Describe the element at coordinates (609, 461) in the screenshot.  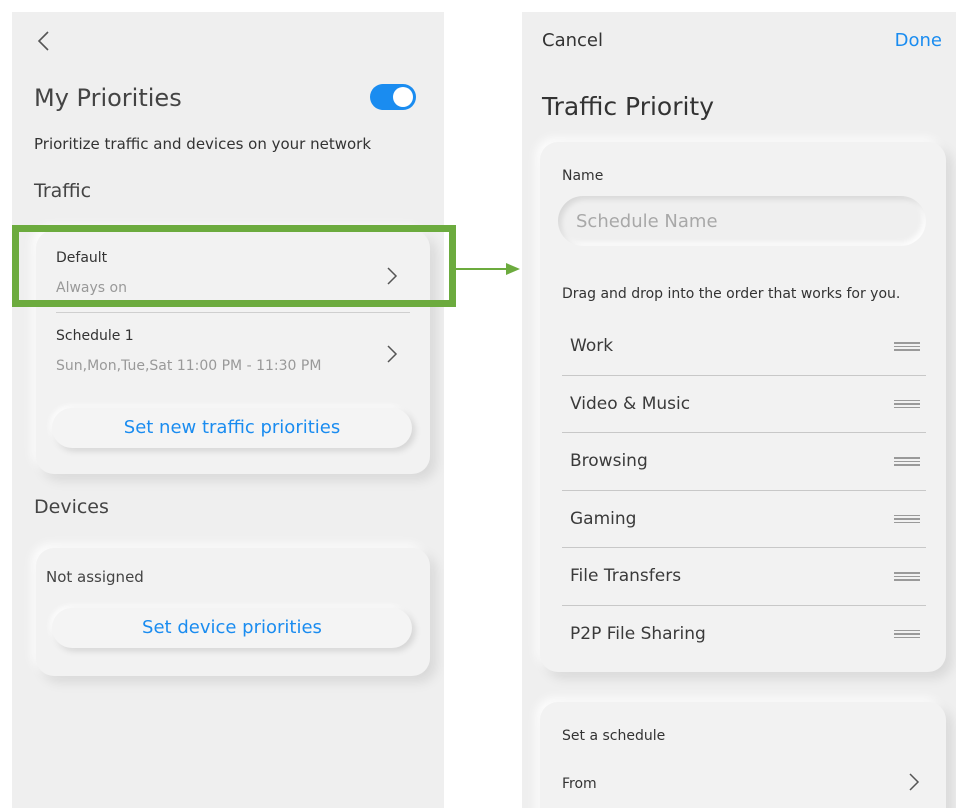
I see `priority-label: Browsing` at that location.